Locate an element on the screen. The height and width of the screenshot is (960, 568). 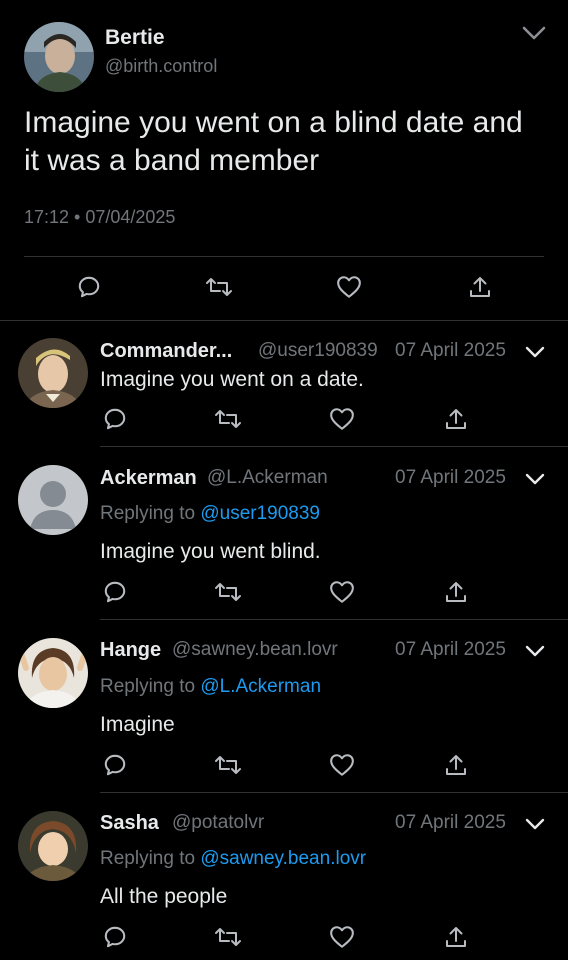
author-handle: @potatolvr is located at coordinates (218, 823).